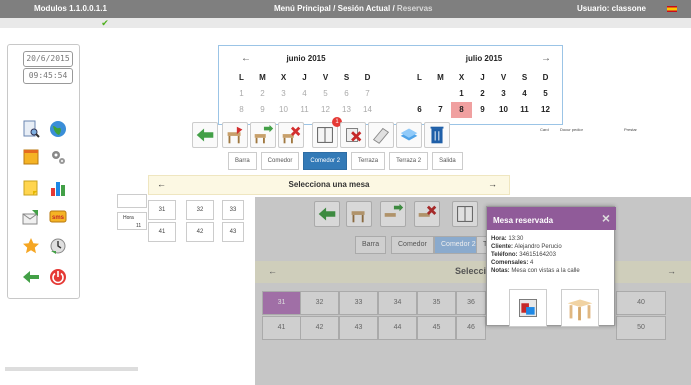  What do you see at coordinates (325, 161) in the screenshot?
I see `tab-comedor-2: Comedor 2` at bounding box center [325, 161].